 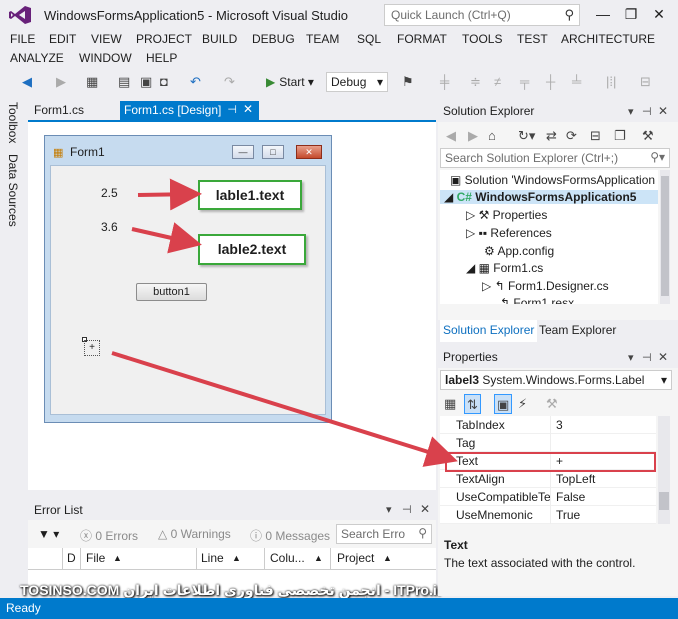 I want to click on menu-format: FORMAT, so click(x=422, y=39).